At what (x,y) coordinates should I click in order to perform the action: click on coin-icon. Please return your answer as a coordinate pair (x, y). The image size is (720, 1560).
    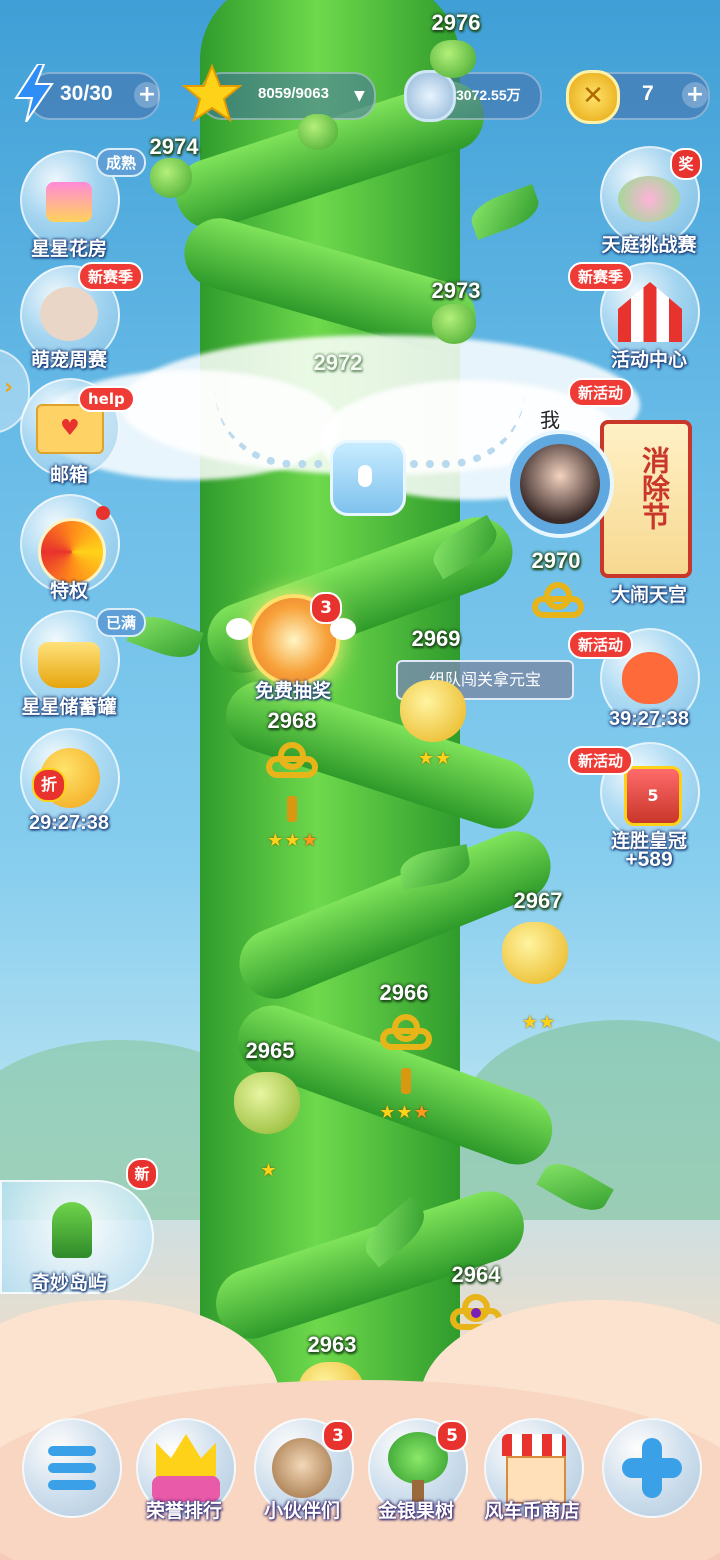
    Looking at the image, I should click on (430, 96).